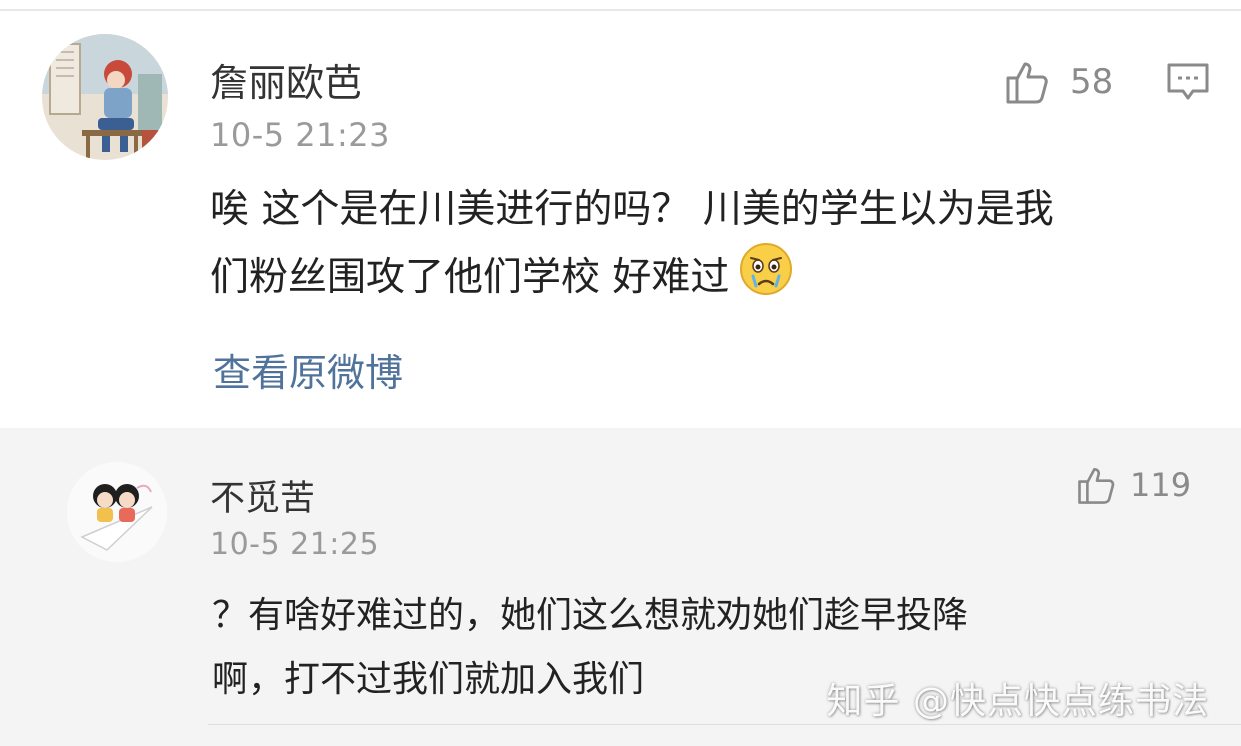 The height and width of the screenshot is (746, 1241). What do you see at coordinates (308, 369) in the screenshot?
I see `view-original-link: 查看原微博` at bounding box center [308, 369].